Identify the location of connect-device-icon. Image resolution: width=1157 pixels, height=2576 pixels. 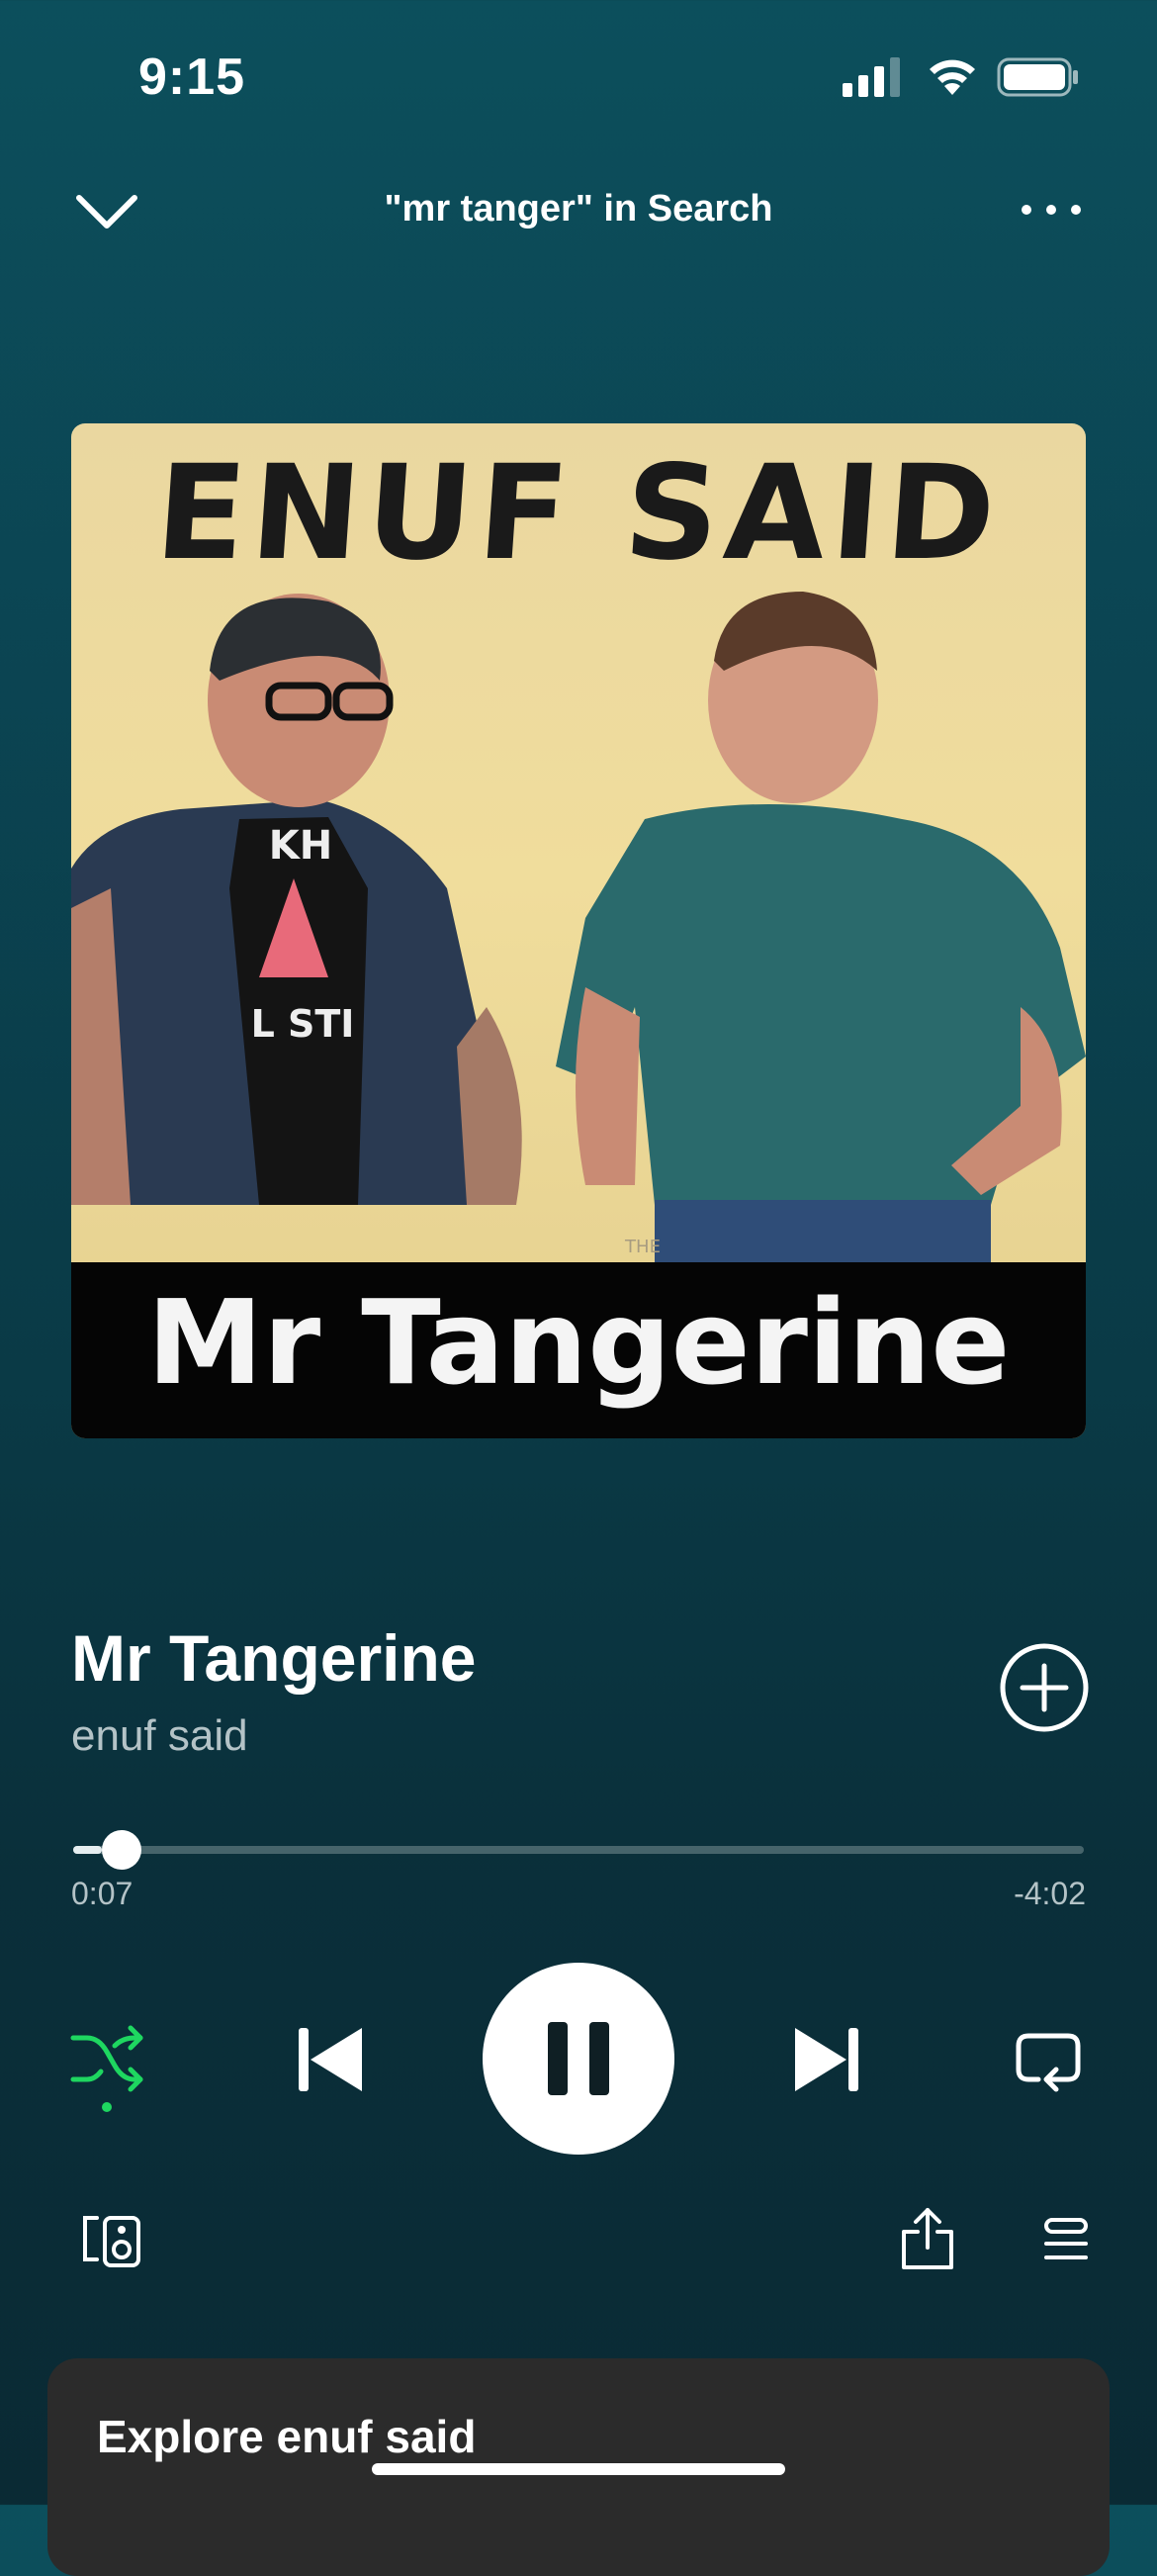
(111, 2241).